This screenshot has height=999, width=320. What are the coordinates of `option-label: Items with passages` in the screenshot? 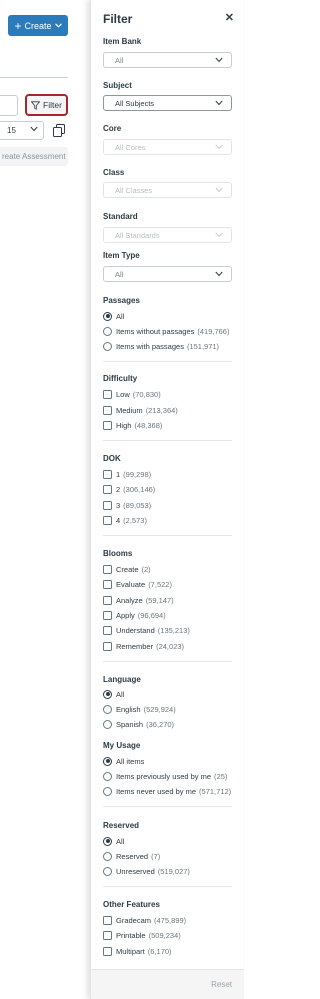 It's located at (150, 346).